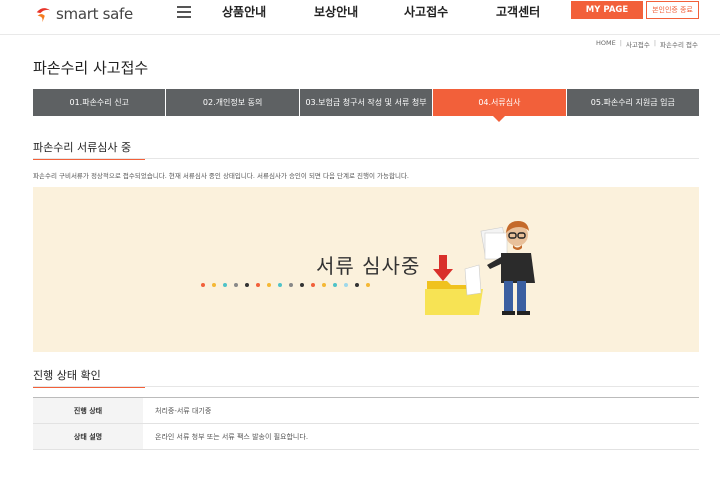 The width and height of the screenshot is (720, 480). Describe the element at coordinates (518, 11) in the screenshot. I see `nav-customer-center: 고객센터` at that location.